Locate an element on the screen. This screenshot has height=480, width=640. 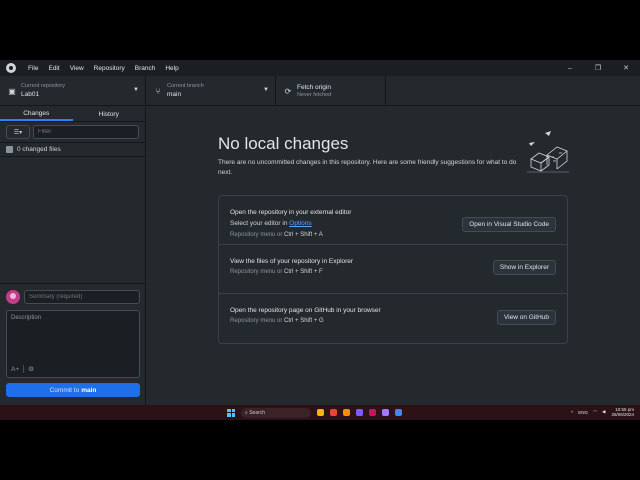
chevron-up-icon: ^ is located at coordinates (572, 412).